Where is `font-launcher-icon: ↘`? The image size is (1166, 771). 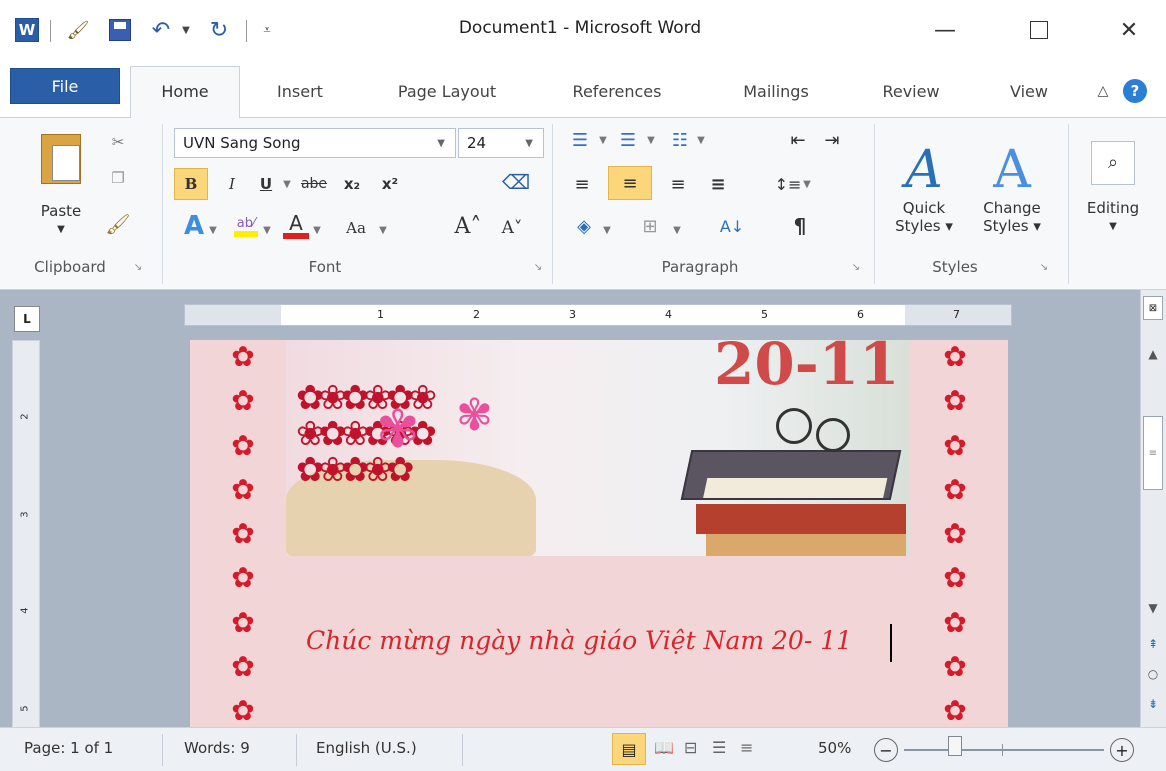 font-launcher-icon: ↘ is located at coordinates (538, 267).